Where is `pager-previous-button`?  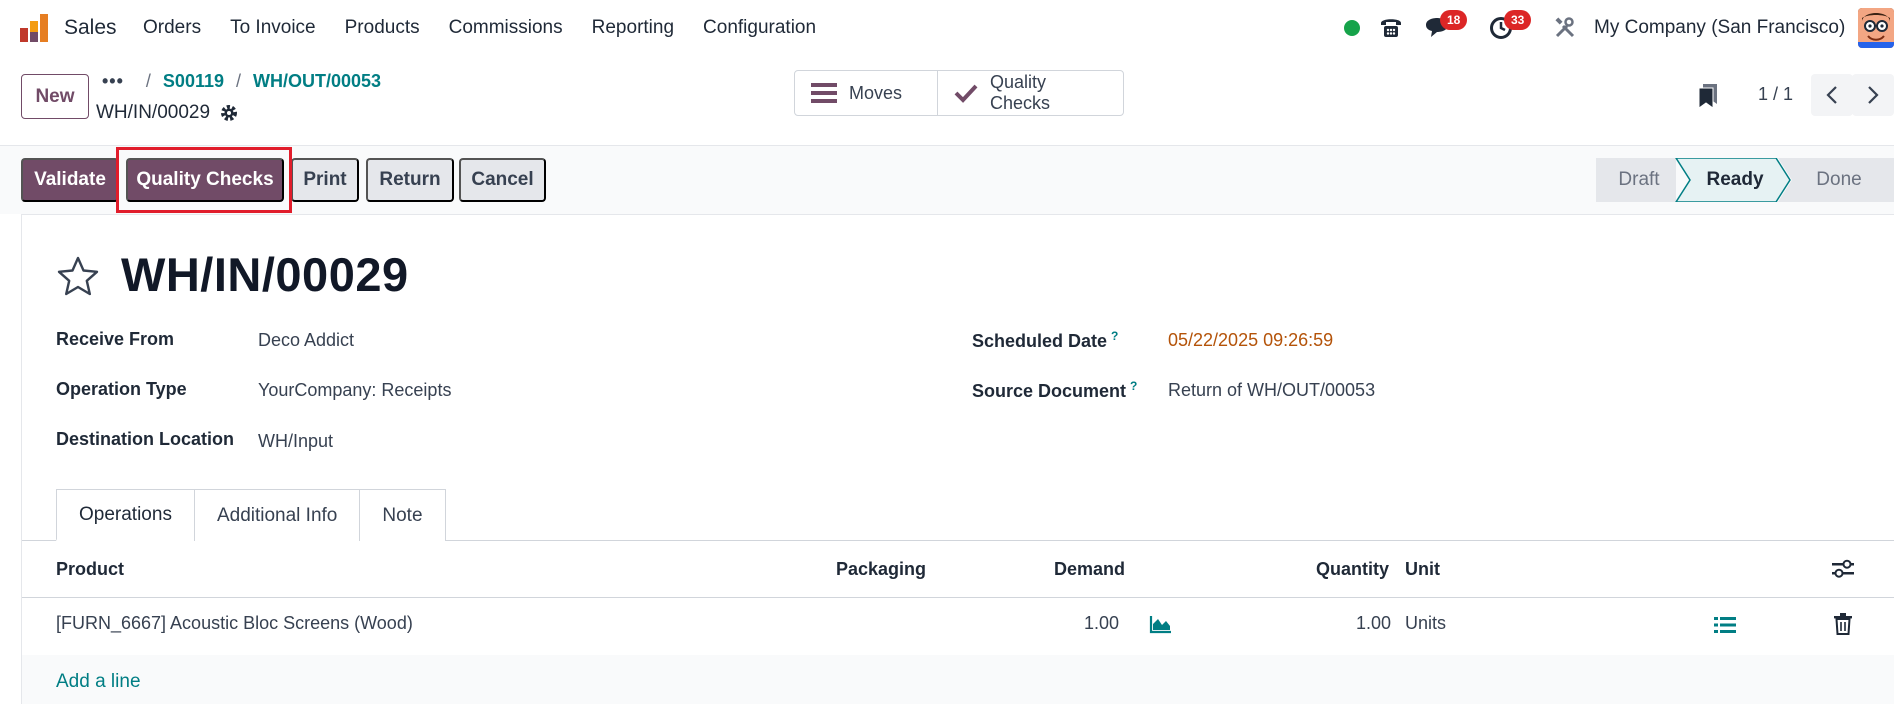
pager-previous-button is located at coordinates (1832, 95).